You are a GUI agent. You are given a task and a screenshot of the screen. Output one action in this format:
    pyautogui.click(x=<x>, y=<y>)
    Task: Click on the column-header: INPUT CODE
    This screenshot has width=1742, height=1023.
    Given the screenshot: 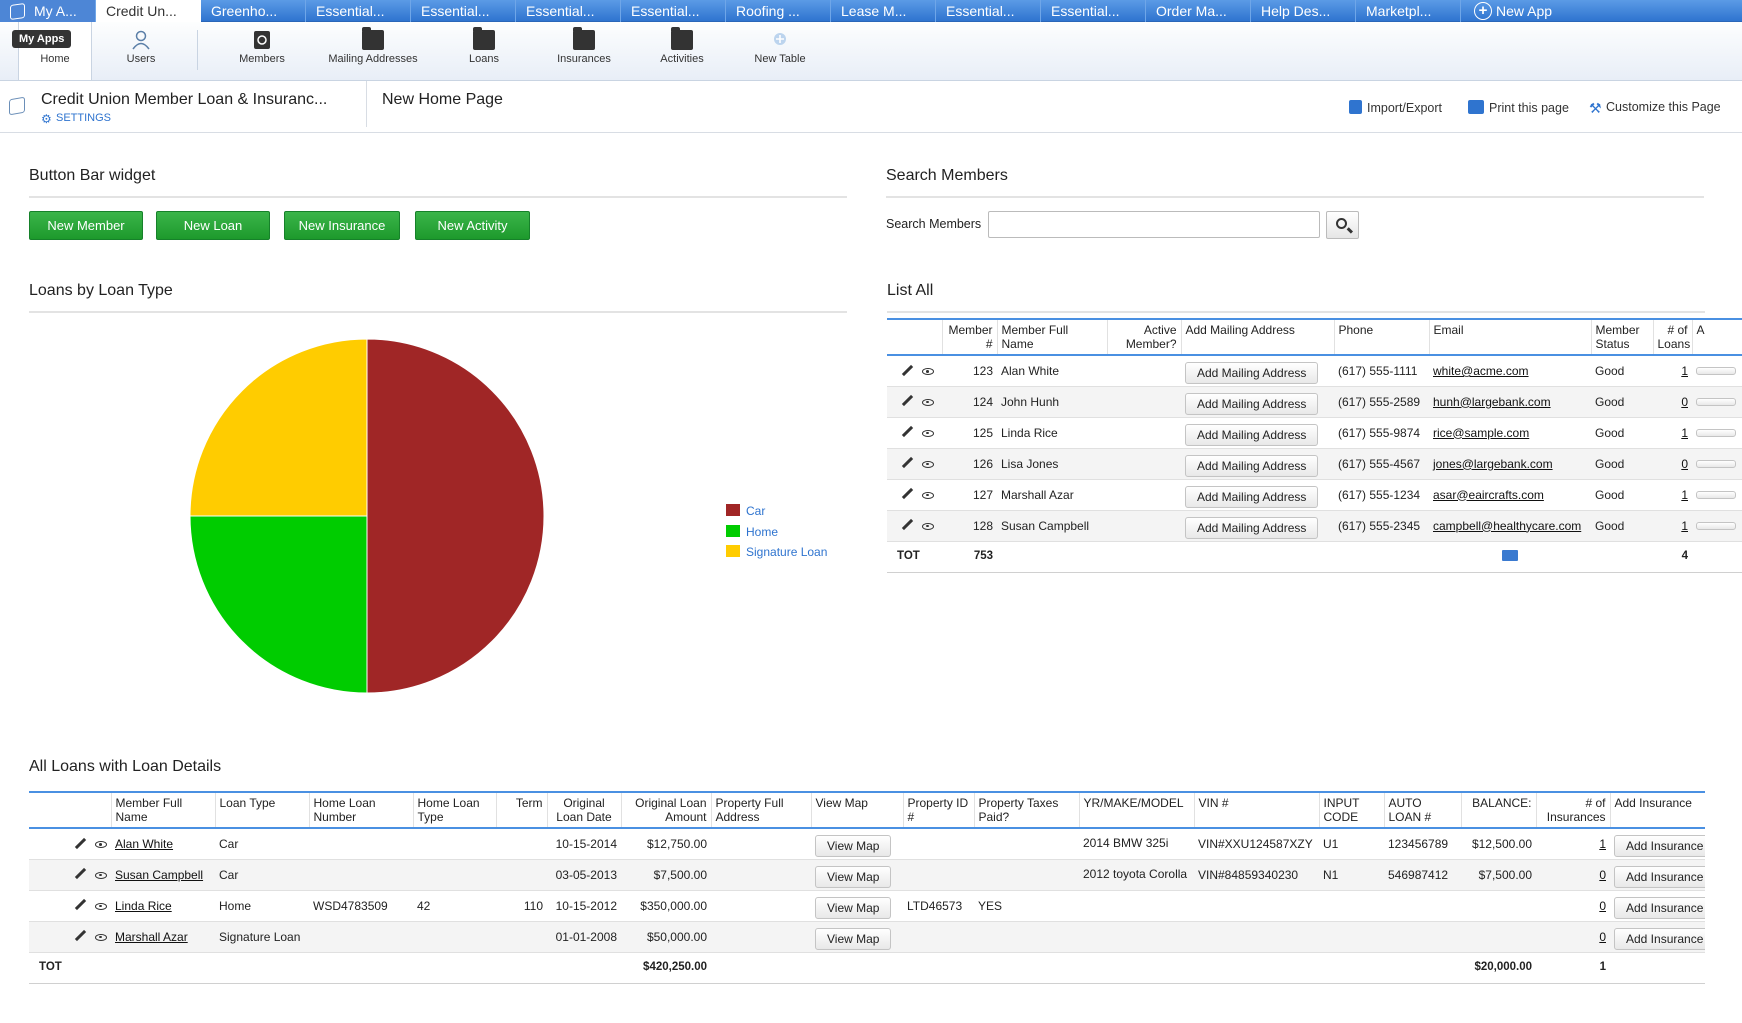 What is the action you would take?
    pyautogui.click(x=1352, y=810)
    